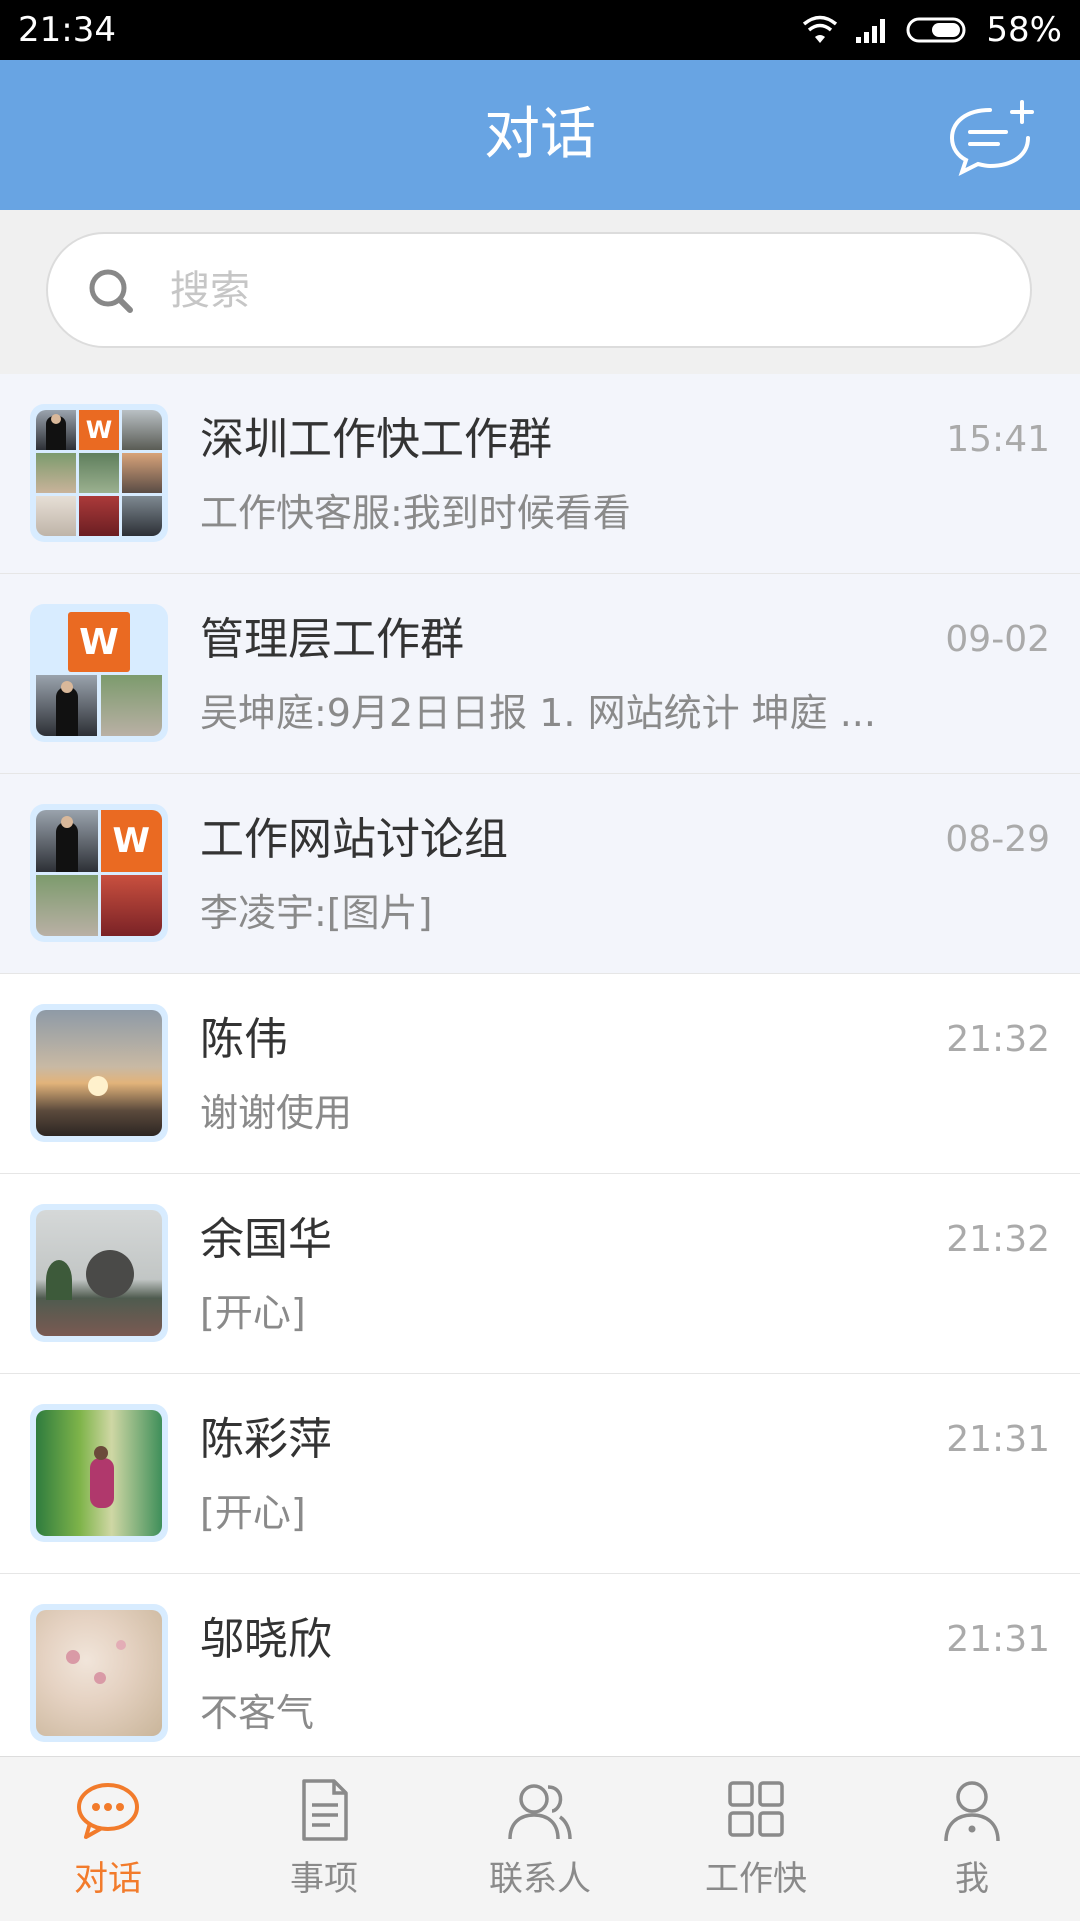 The width and height of the screenshot is (1080, 1921). I want to click on app-header: 对话, so click(540, 135).